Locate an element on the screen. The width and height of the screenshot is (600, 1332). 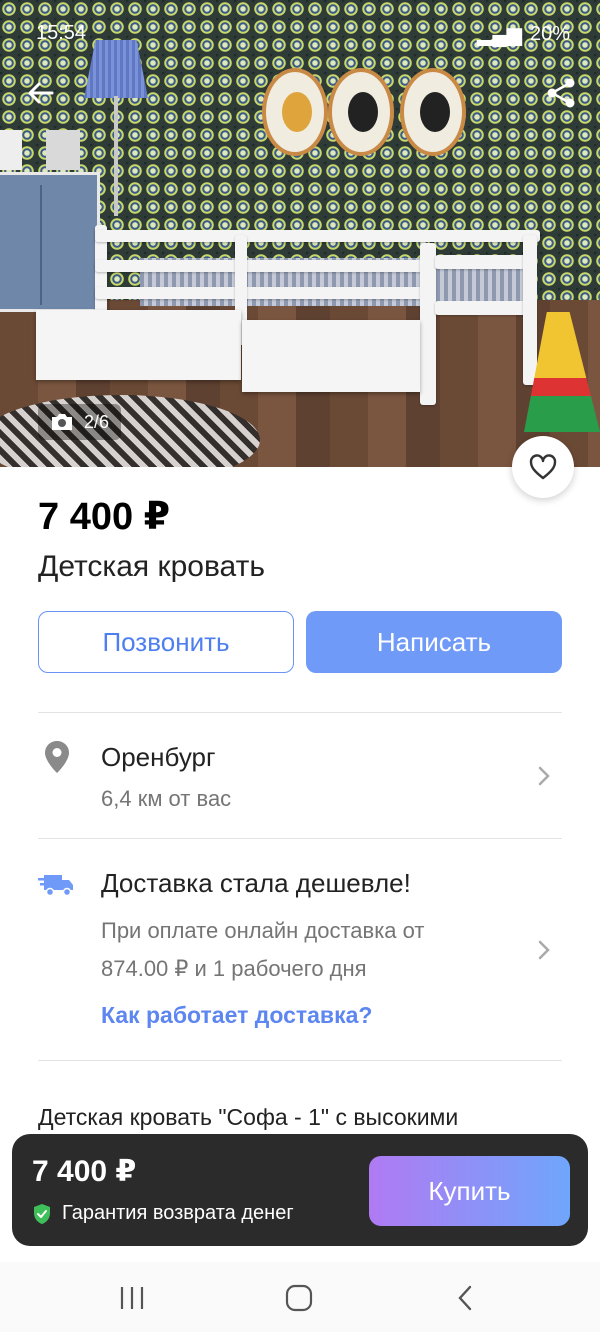
purchase-bar: 7 400 ₽ Гарантия возврата денег Купить is located at coordinates (300, 1190).